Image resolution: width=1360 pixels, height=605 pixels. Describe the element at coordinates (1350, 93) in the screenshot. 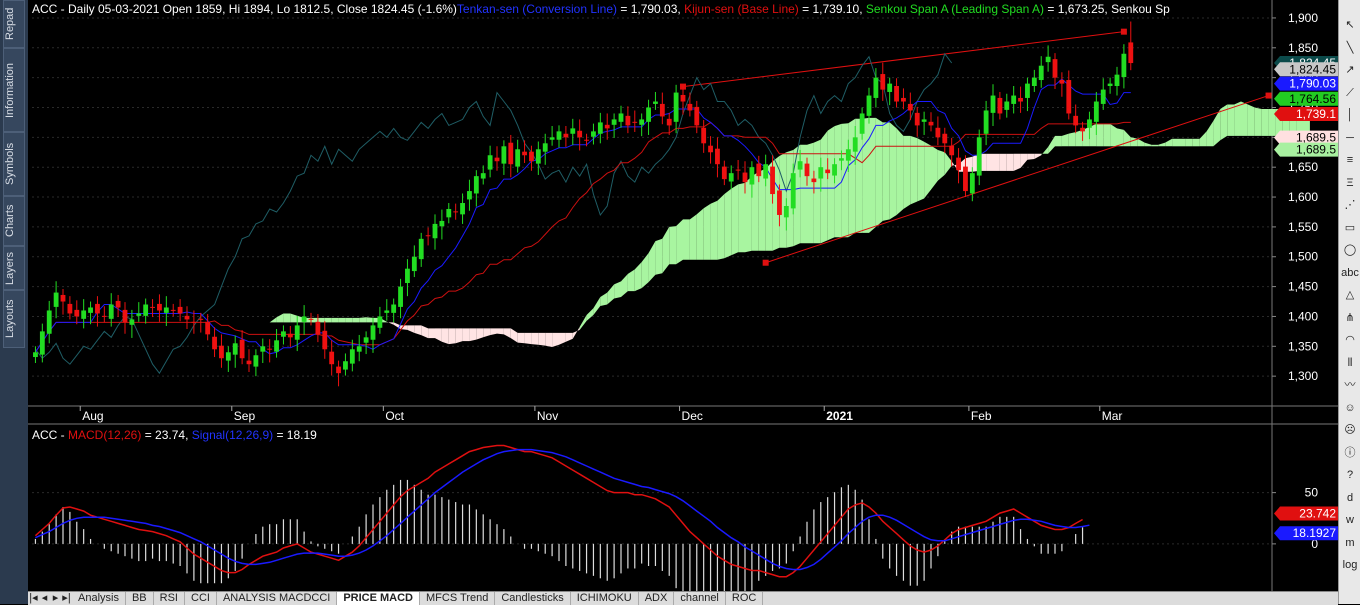

I see `trendline-icon: ⟋` at that location.